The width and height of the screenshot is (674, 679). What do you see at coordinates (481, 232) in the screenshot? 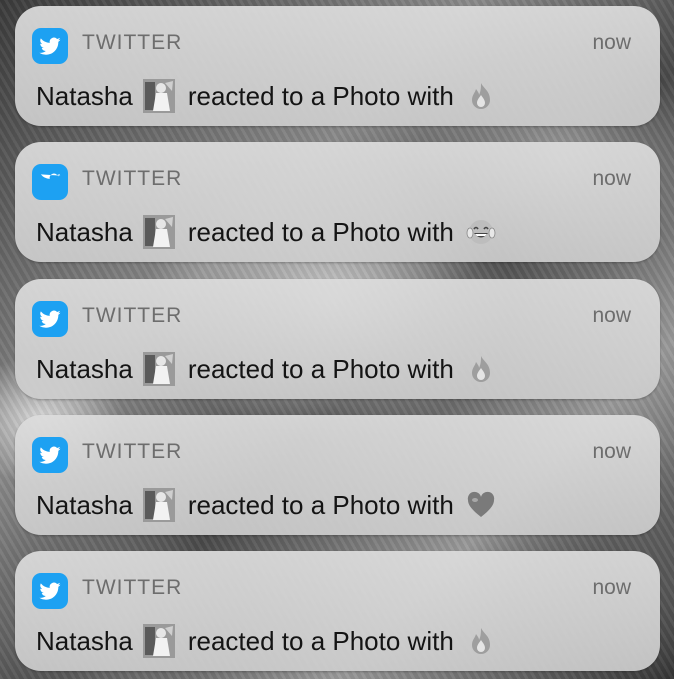
I see `tears-of-joy-emoji-icon` at bounding box center [481, 232].